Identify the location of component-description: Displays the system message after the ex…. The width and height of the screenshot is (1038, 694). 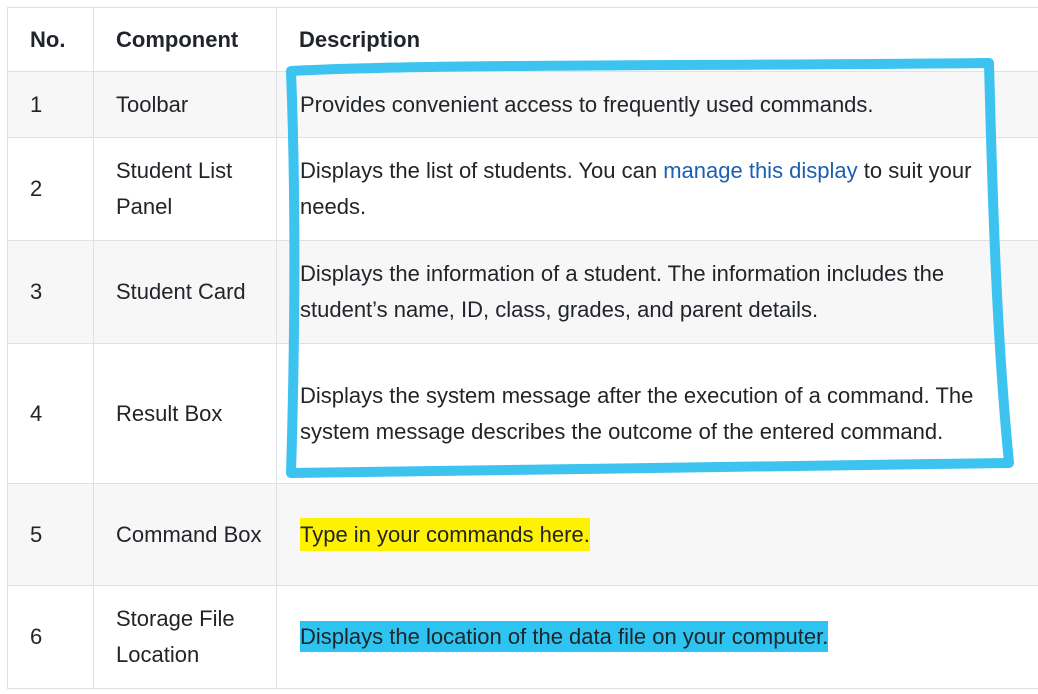
(657, 413).